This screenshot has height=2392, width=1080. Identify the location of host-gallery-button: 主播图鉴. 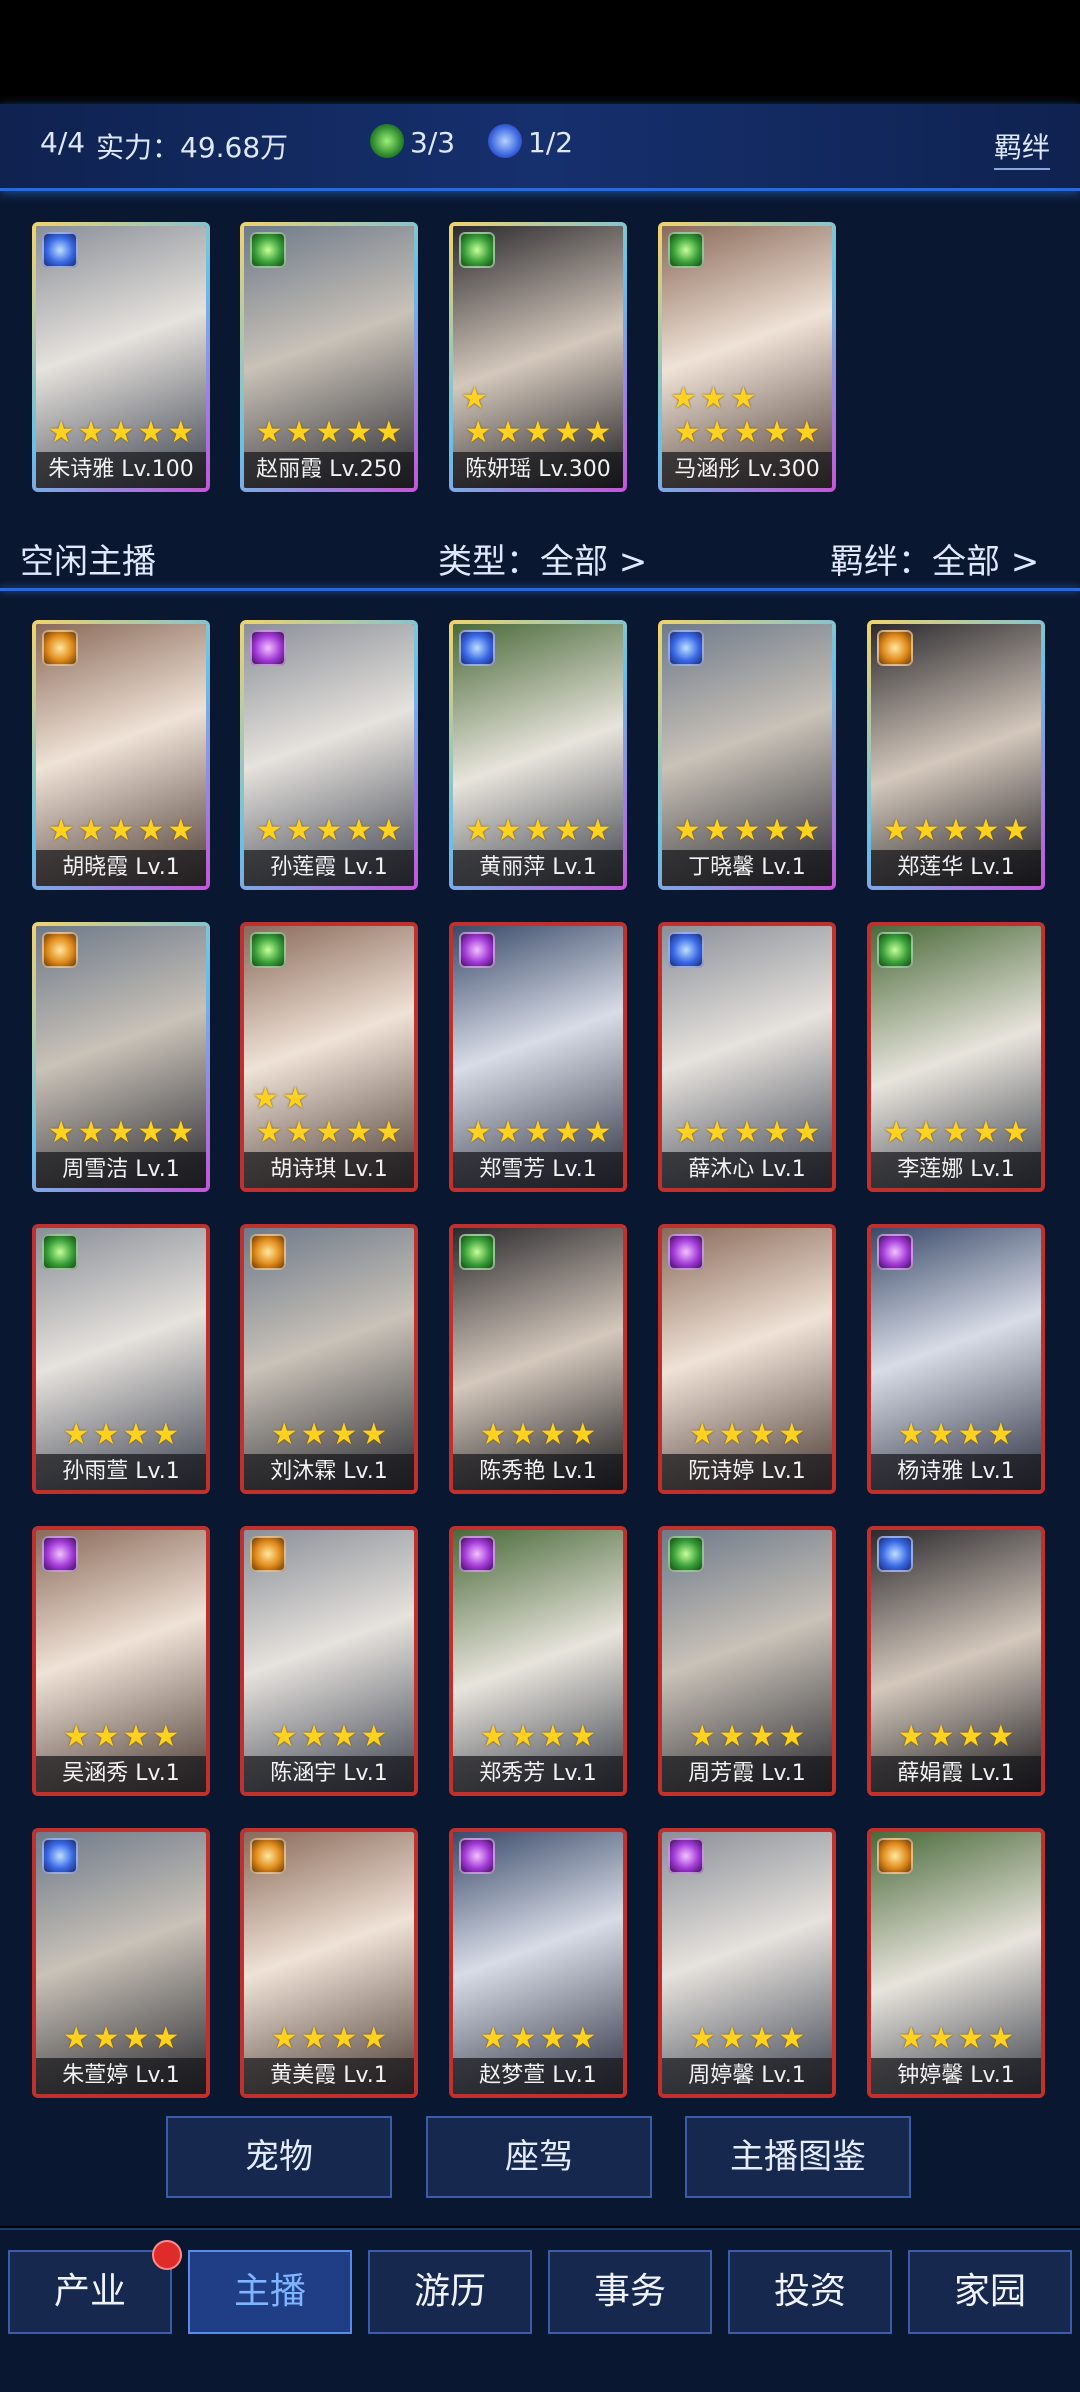
(798, 2157).